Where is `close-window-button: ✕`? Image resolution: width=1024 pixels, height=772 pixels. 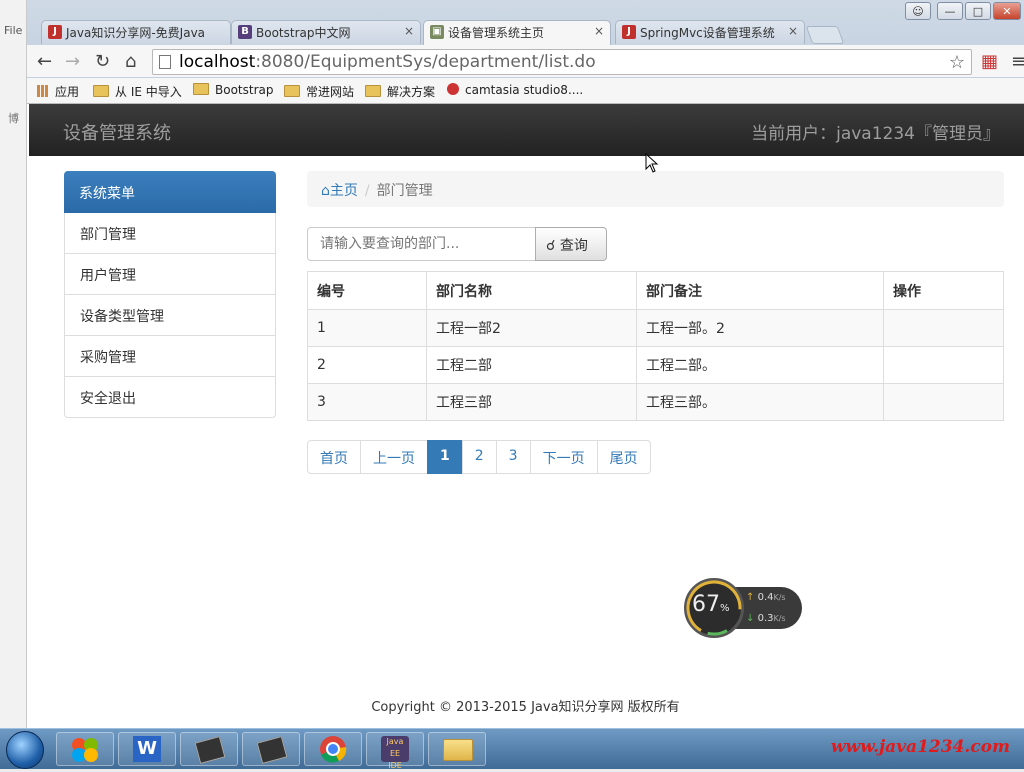 close-window-button: ✕ is located at coordinates (1007, 11).